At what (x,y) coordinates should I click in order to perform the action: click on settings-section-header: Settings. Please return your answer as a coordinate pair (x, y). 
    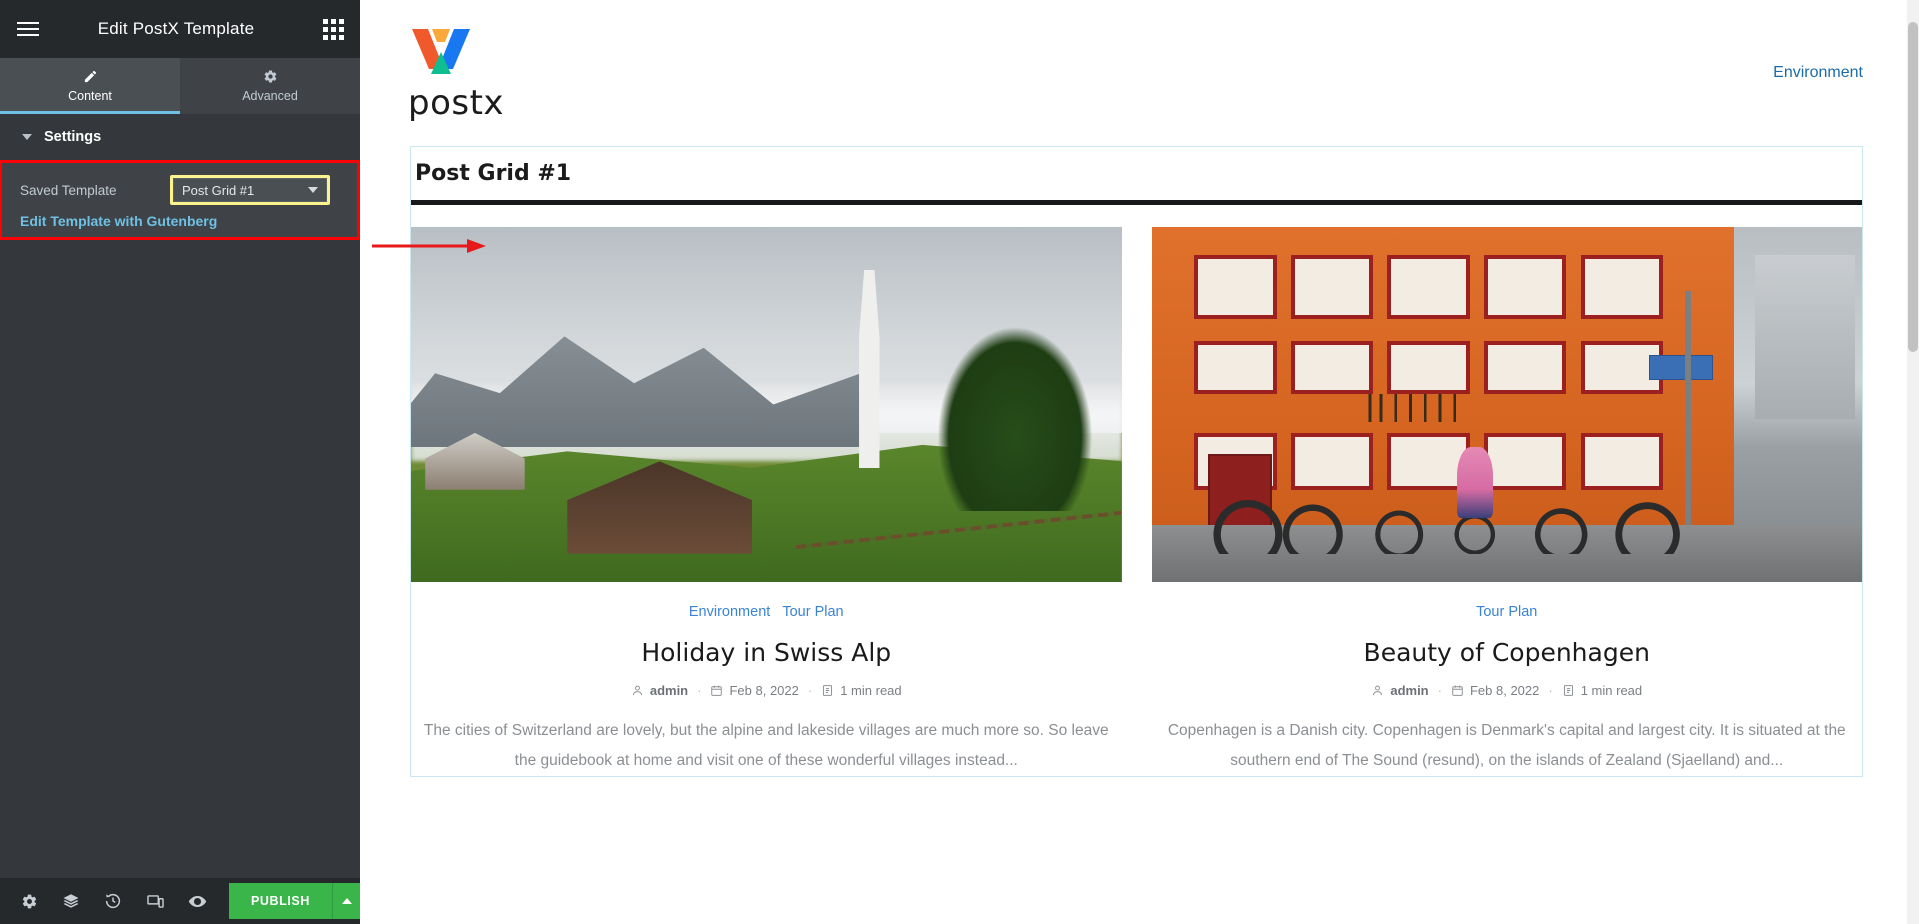
    Looking at the image, I should click on (180, 137).